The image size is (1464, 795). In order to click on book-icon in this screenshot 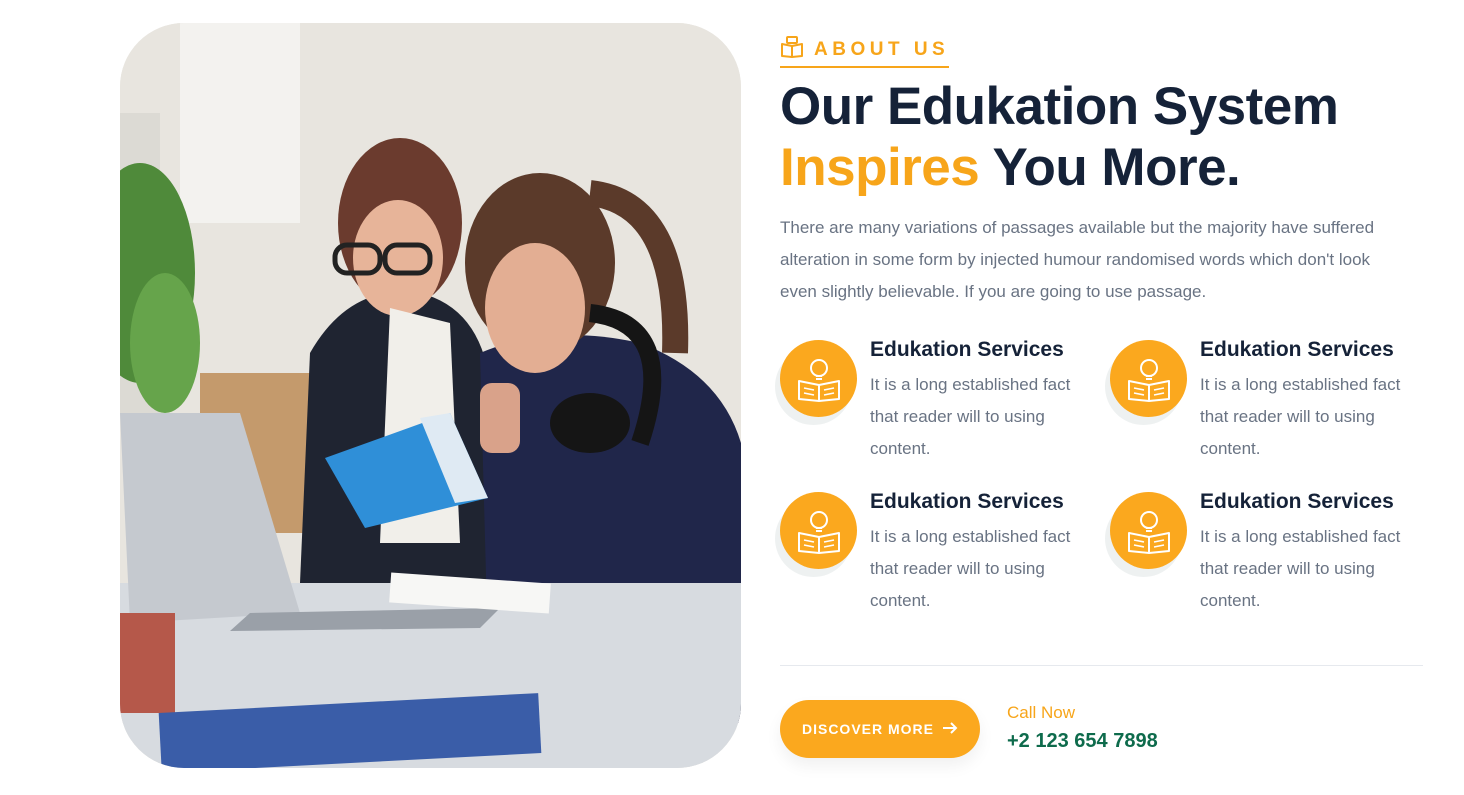, I will do `click(792, 49)`.